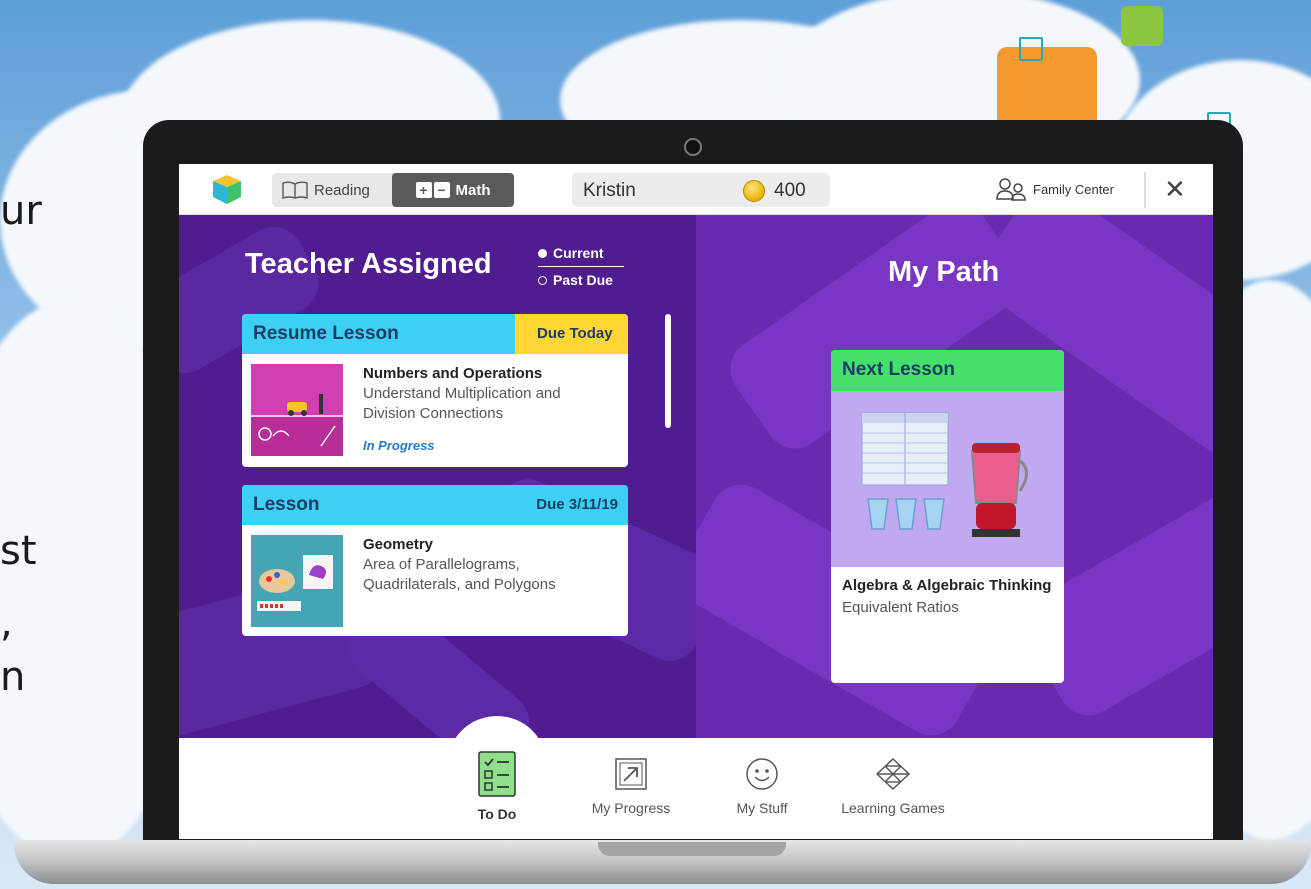 Image resolution: width=1311 pixels, height=889 pixels. Describe the element at coordinates (497, 814) in the screenshot. I see `nav-to-do-label: To Do` at that location.